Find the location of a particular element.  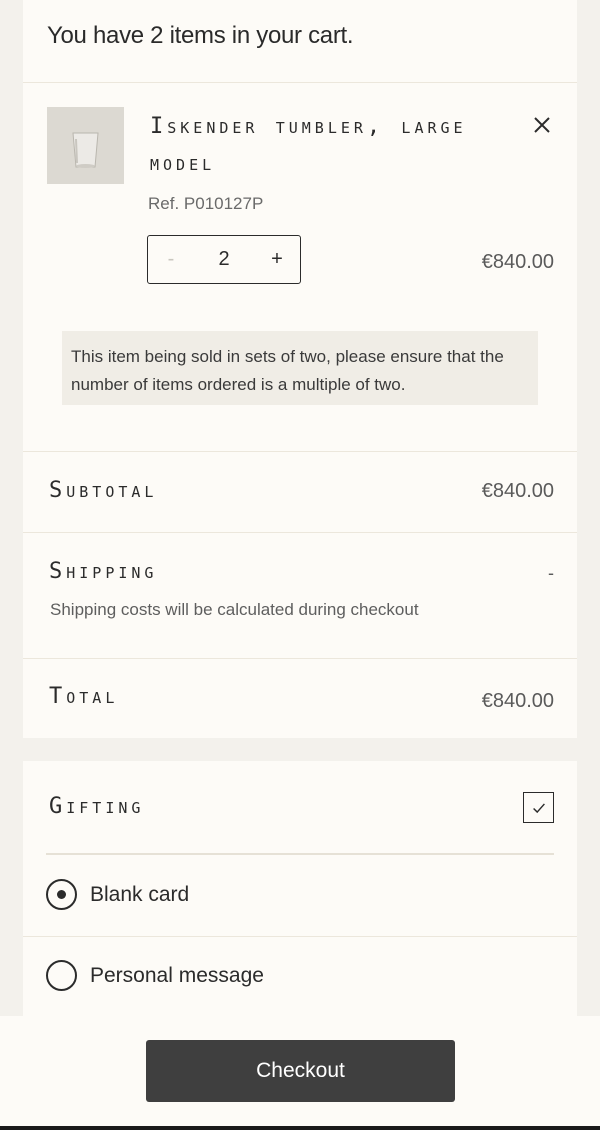

gifting-label: Gifting is located at coordinates (97, 806).